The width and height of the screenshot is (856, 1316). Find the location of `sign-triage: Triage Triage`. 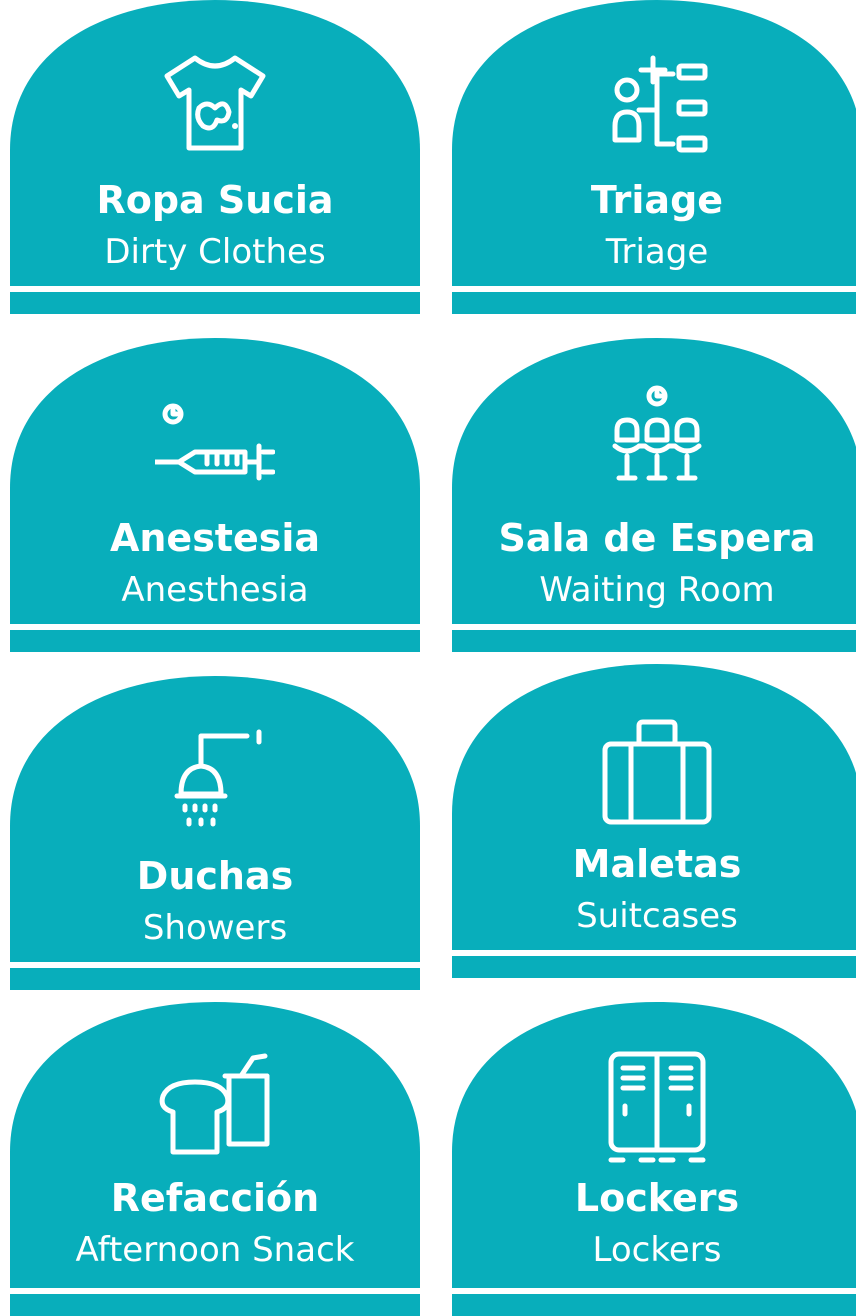

sign-triage: Triage Triage is located at coordinates (654, 157).